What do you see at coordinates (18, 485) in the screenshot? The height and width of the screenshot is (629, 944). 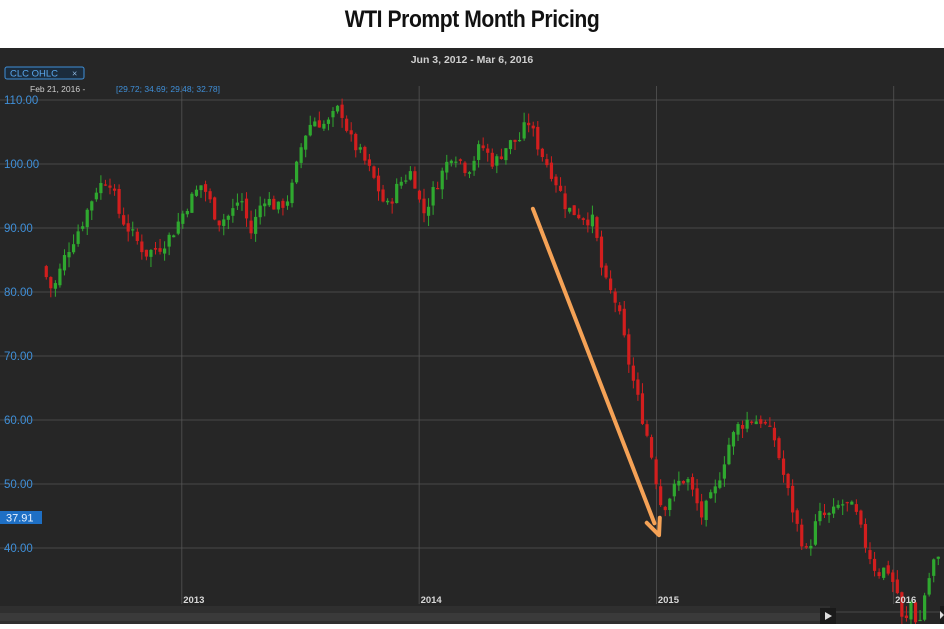 I see `y-tick-label: 50.00` at bounding box center [18, 485].